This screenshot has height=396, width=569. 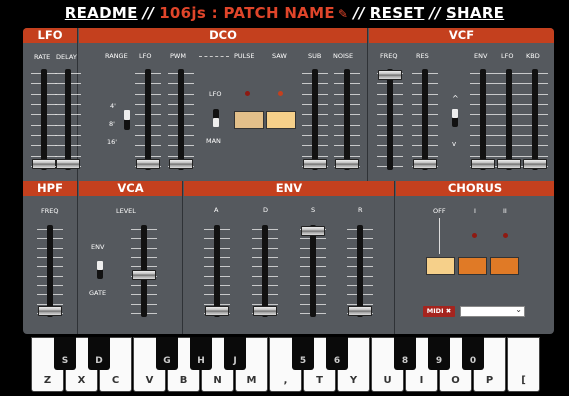 What do you see at coordinates (390, 119) in the screenshot?
I see `vcf-freq-slider` at bounding box center [390, 119].